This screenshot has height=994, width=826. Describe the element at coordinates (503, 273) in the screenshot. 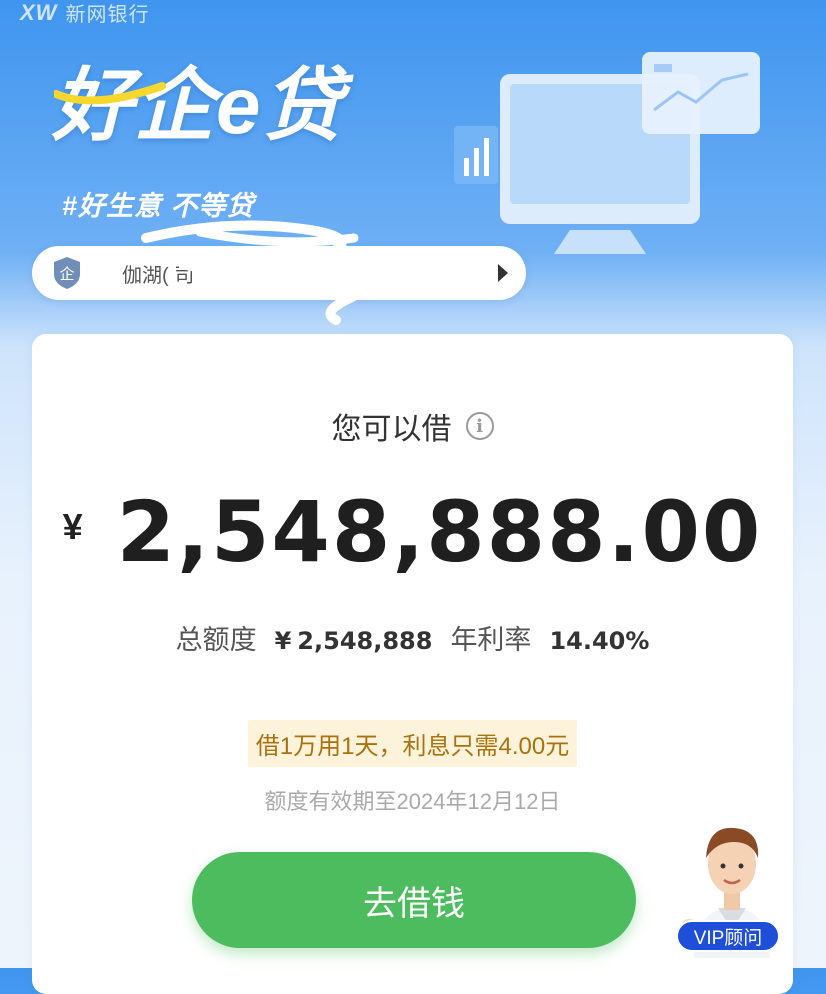

I see `chevron-right-icon` at that location.